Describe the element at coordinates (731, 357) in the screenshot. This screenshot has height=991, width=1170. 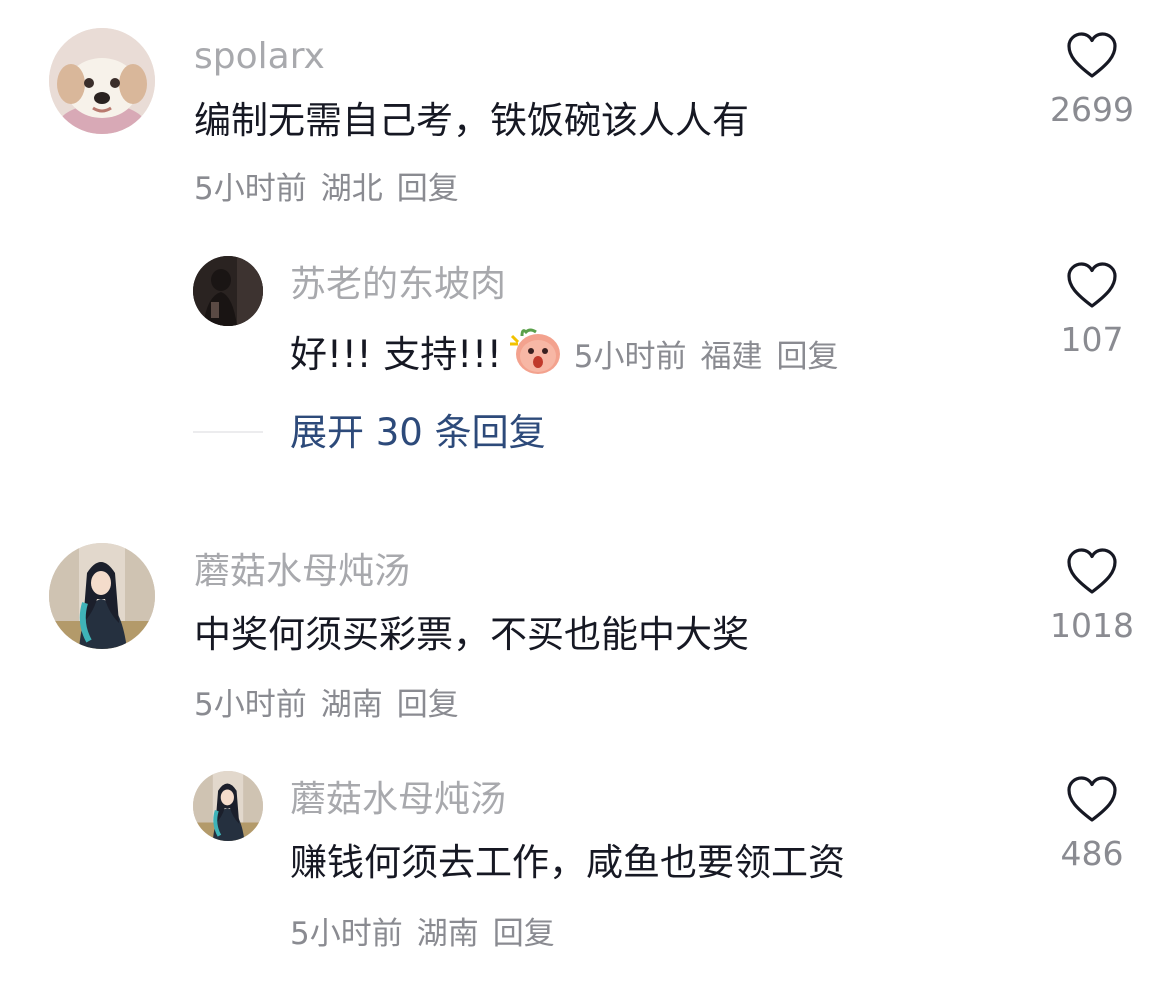
I see `reply-location: 福建` at that location.